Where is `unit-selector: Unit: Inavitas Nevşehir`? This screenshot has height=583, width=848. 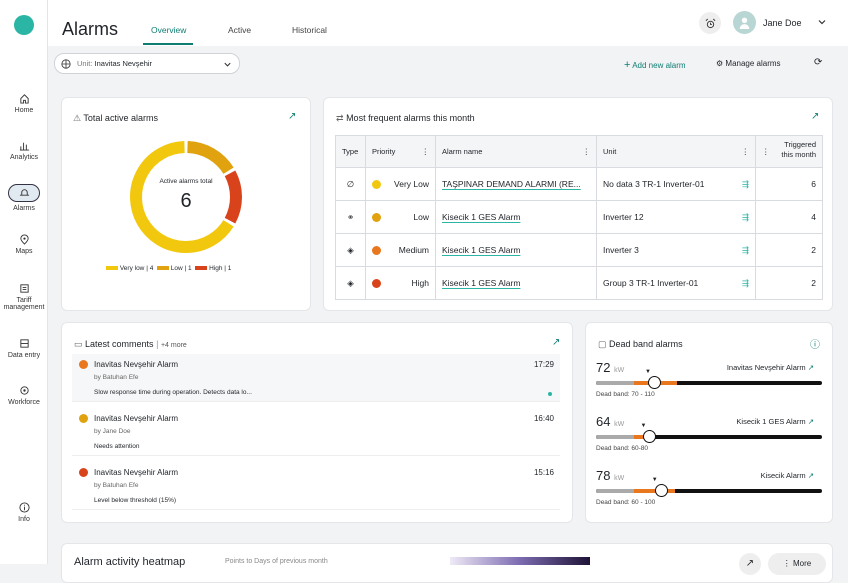
unit-selector: Unit: Inavitas Nevşehir is located at coordinates (147, 63).